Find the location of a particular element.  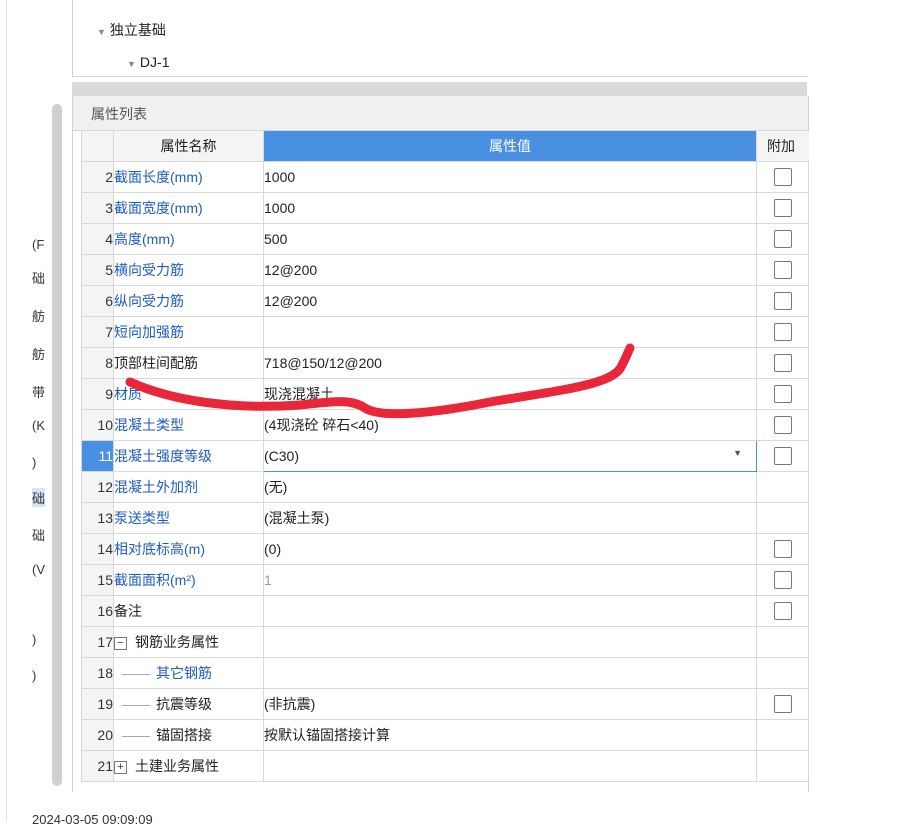

table-row: 6 纵向受力筋 ⁣12@200 is located at coordinates (445, 301).